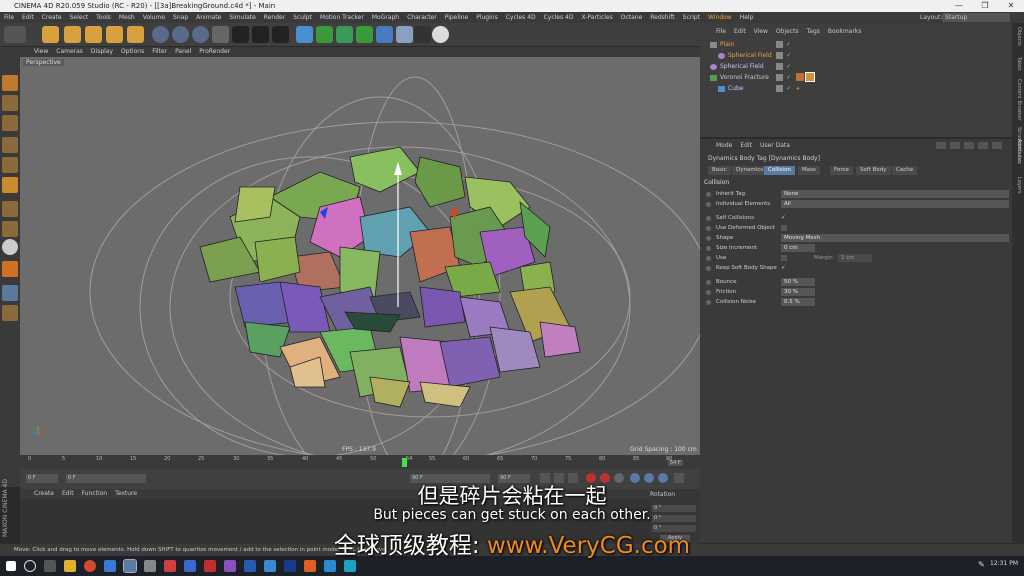 Image resolution: width=1024 pixels, height=576 pixels. Describe the element at coordinates (404, 462) in the screenshot. I see `timeline-playhead` at that location.